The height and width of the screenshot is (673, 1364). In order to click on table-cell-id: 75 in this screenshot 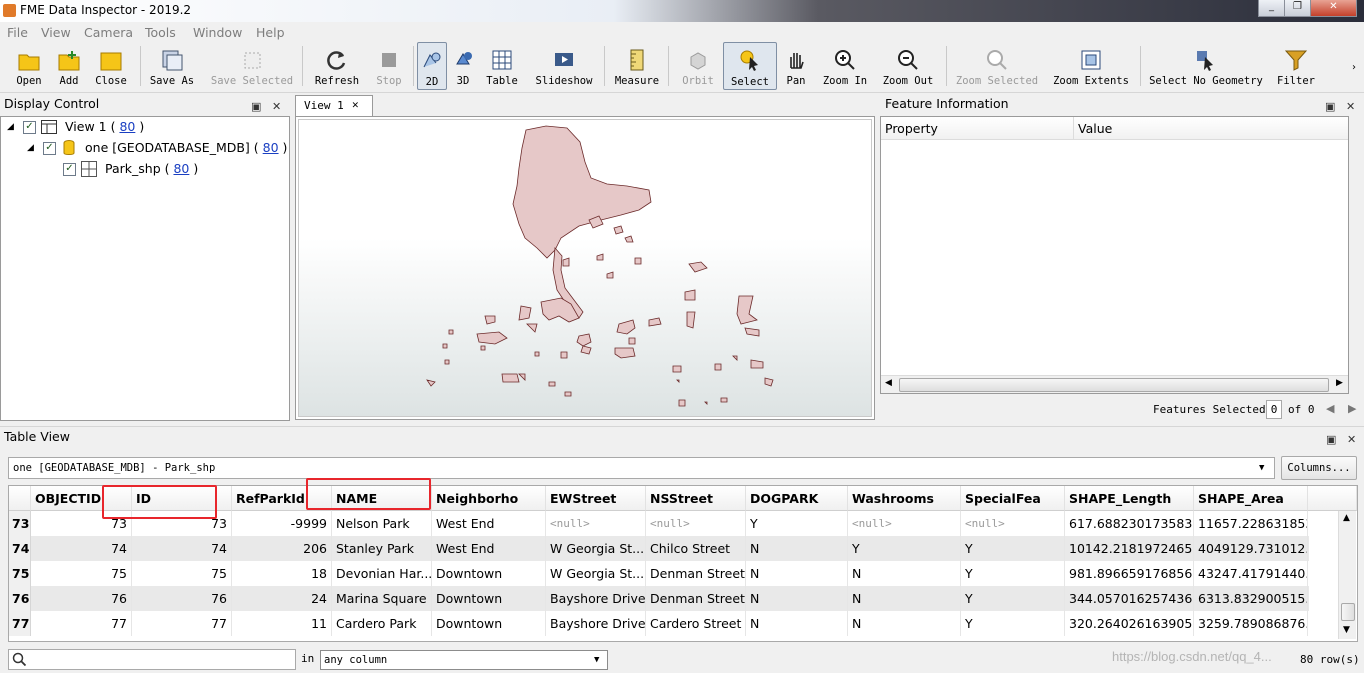, I will do `click(182, 573)`.